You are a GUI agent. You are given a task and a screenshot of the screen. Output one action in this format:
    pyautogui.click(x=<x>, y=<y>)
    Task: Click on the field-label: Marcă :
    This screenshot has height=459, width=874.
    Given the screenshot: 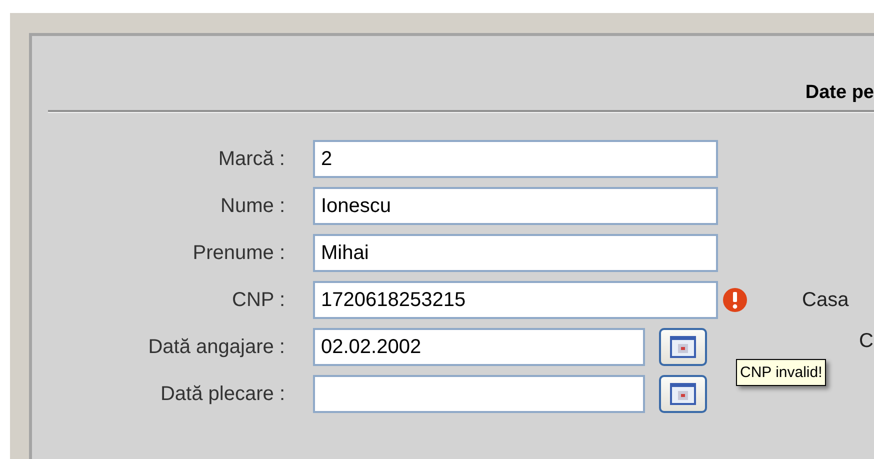 What is the action you would take?
    pyautogui.click(x=251, y=159)
    